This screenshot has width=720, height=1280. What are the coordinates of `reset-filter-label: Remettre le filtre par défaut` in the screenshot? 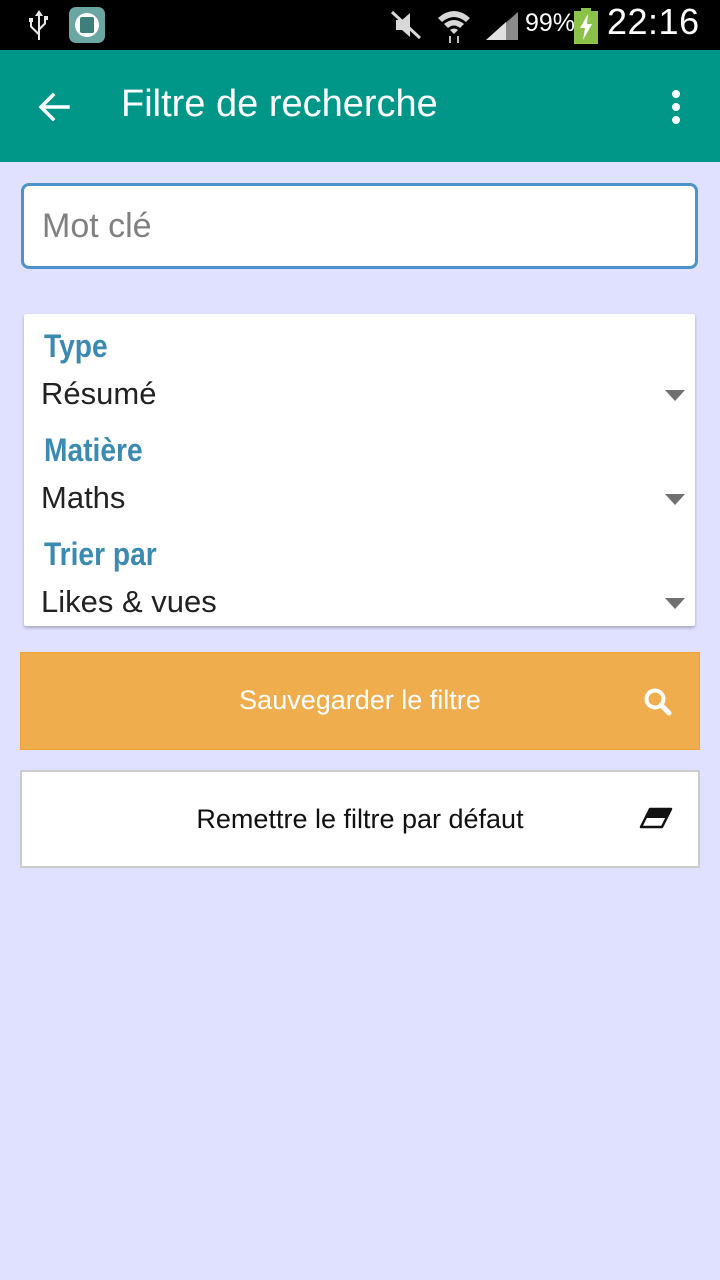 It's located at (360, 819).